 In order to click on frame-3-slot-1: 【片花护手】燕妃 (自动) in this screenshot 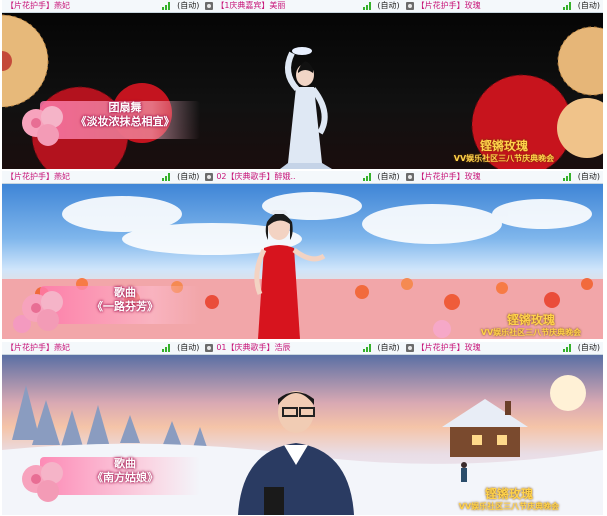, I will do `click(102, 348)`.